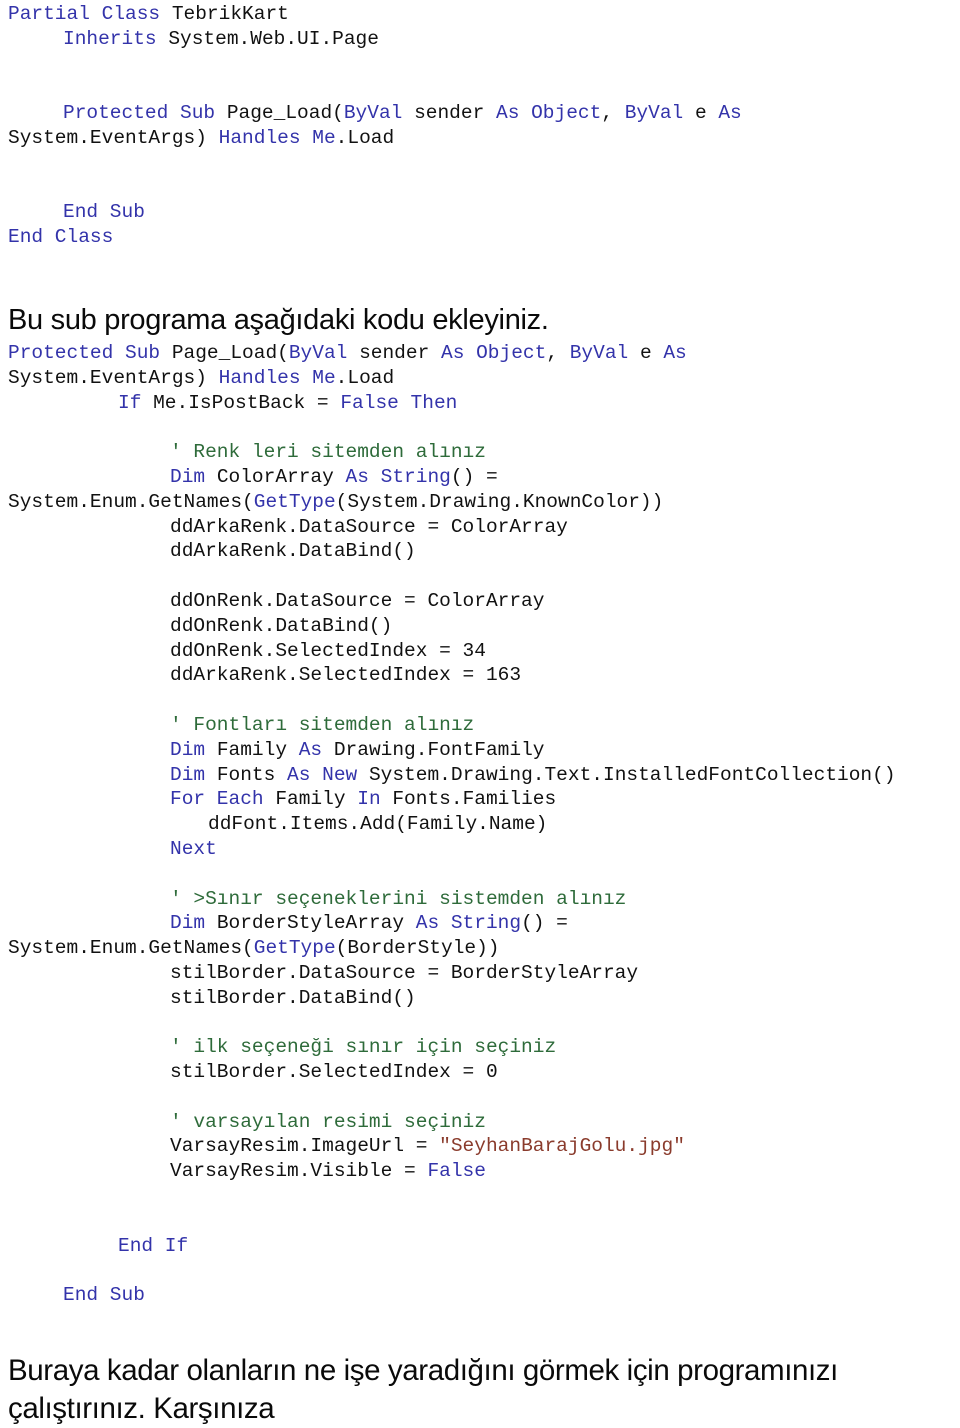 The width and height of the screenshot is (960, 1428). What do you see at coordinates (375, 799) in the screenshot?
I see `code-token: In` at bounding box center [375, 799].